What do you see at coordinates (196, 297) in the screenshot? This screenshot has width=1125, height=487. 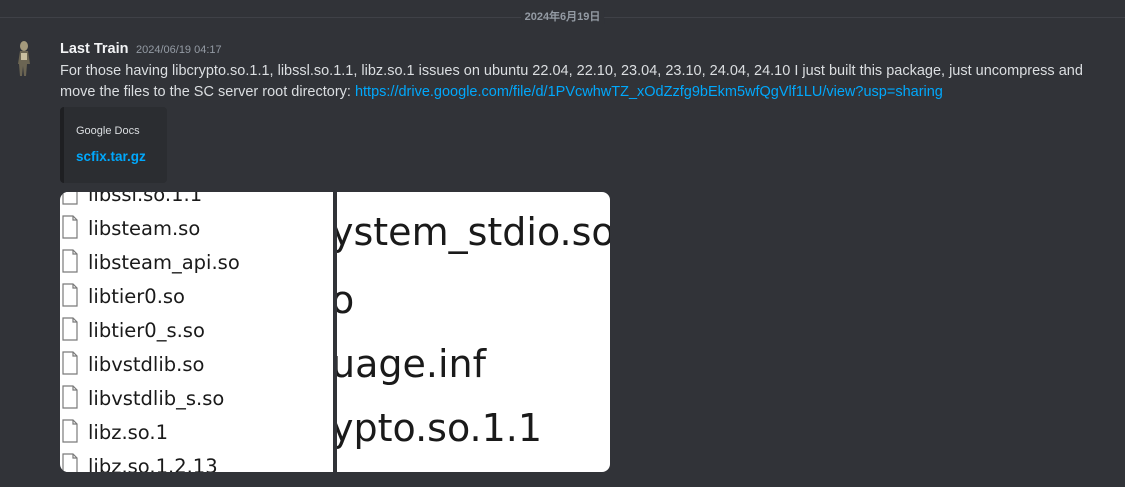 I see `file-row: libtier0.so` at bounding box center [196, 297].